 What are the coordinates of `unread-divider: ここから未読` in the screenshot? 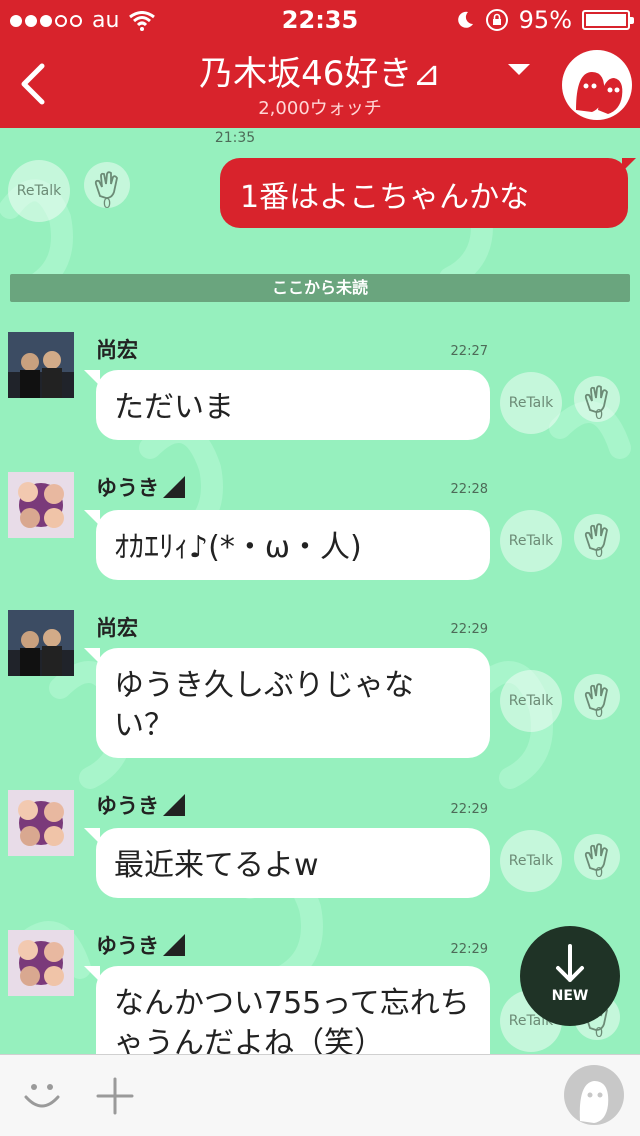 It's located at (320, 288).